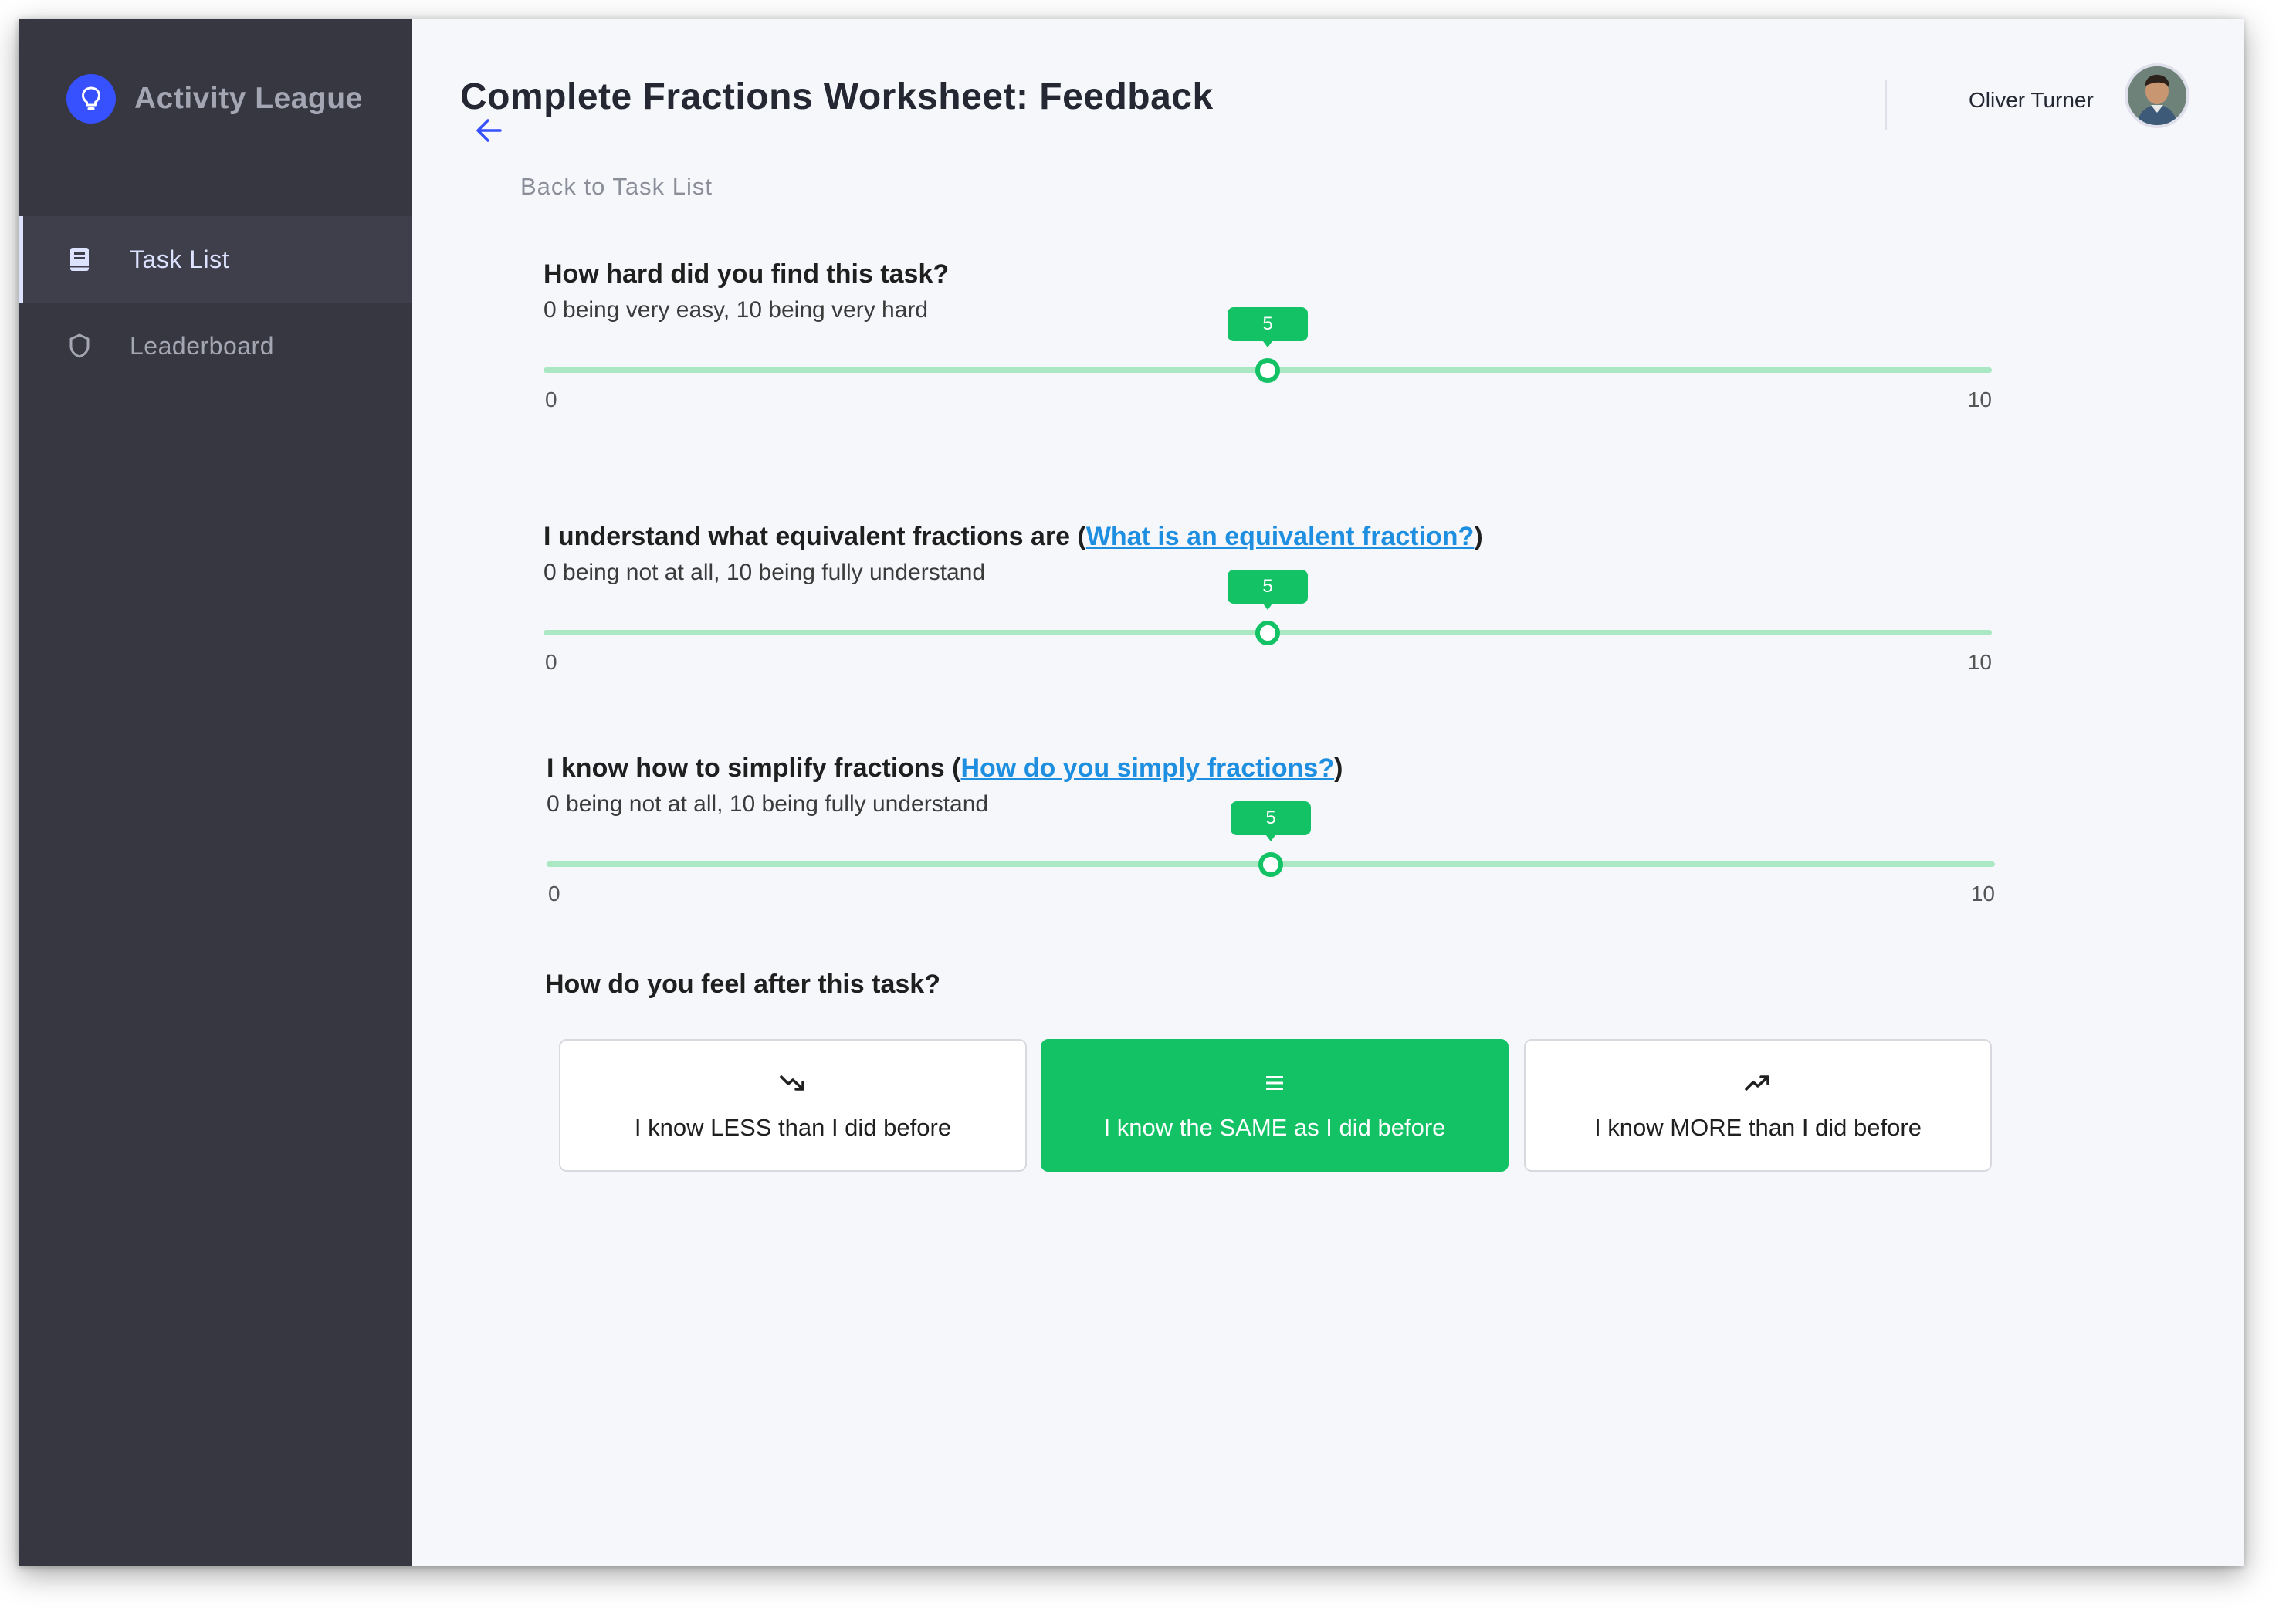 The image size is (2296, 1618). What do you see at coordinates (1758, 1127) in the screenshot?
I see `choice-label: I know MORE than I did before` at bounding box center [1758, 1127].